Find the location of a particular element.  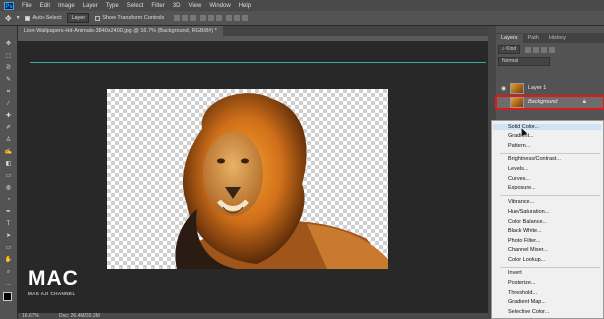

filter-adjustment-icon is located at coordinates (536, 49).